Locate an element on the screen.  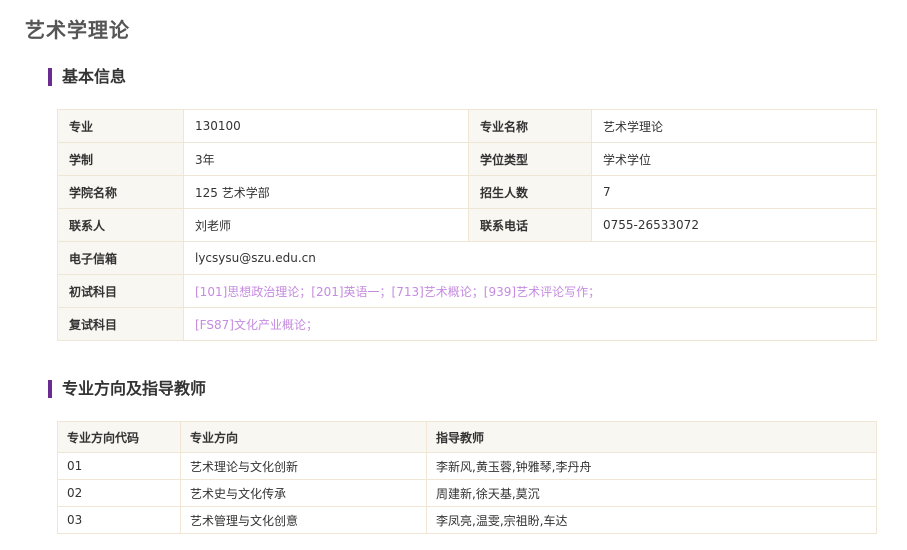
info-label: 联系人 is located at coordinates (120, 225).